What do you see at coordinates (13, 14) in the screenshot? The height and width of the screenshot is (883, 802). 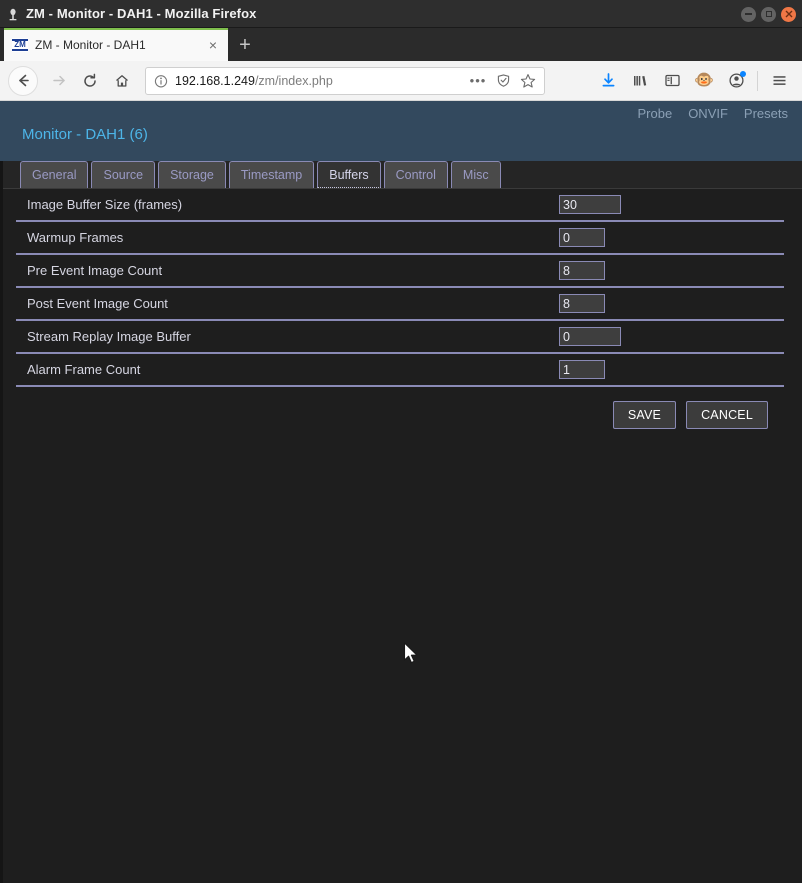 I see `firefox-icon` at bounding box center [13, 14].